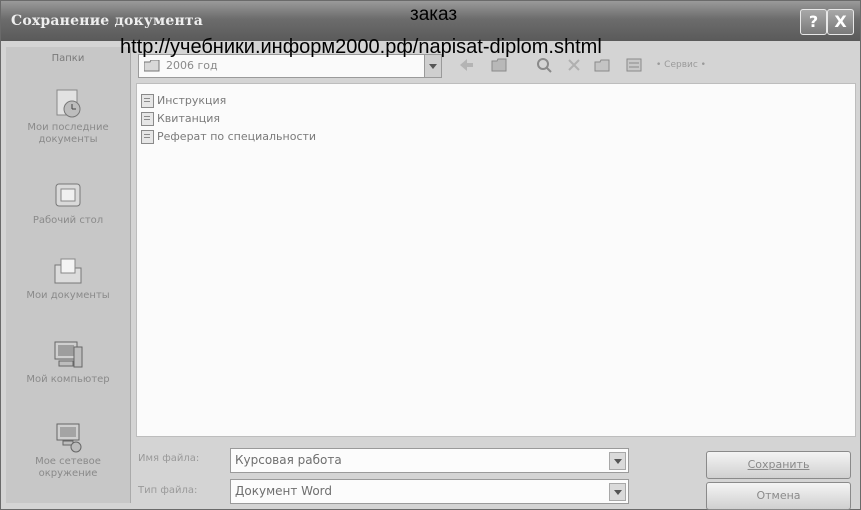 The height and width of the screenshot is (510, 861). What do you see at coordinates (681, 65) in the screenshot?
I see `tools-menu: • Сервис •` at bounding box center [681, 65].